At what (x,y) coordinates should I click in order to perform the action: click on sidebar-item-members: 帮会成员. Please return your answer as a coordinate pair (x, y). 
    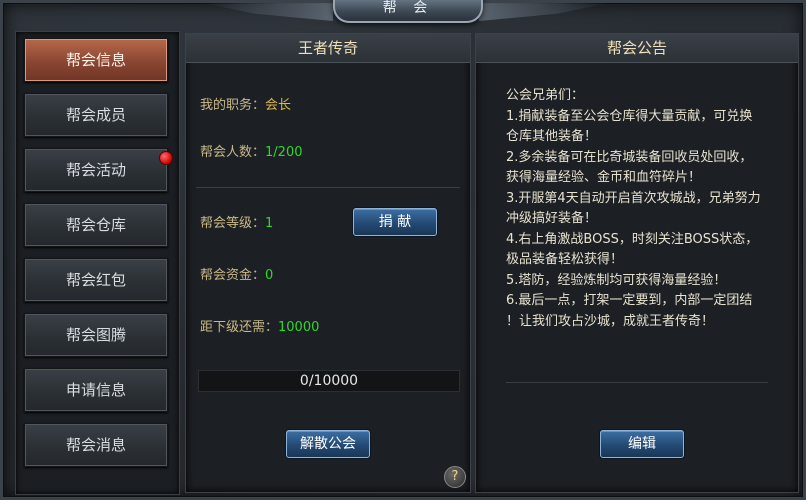
    Looking at the image, I should click on (96, 115).